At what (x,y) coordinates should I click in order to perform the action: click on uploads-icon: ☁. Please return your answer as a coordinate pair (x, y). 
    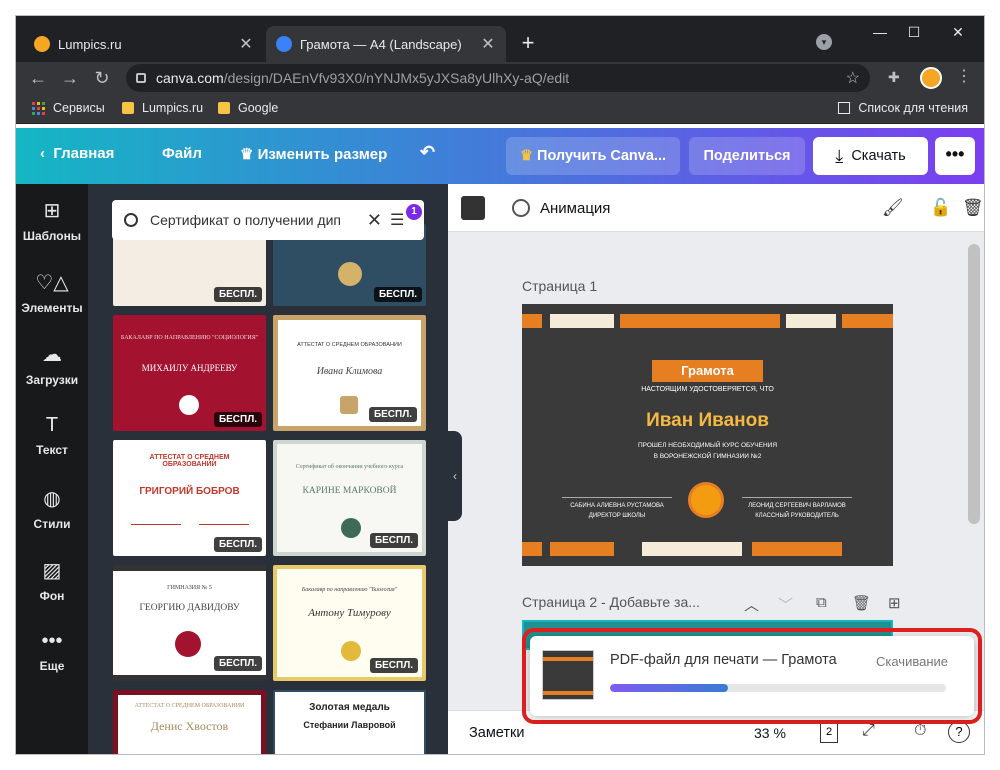
    Looking at the image, I should click on (52, 355).